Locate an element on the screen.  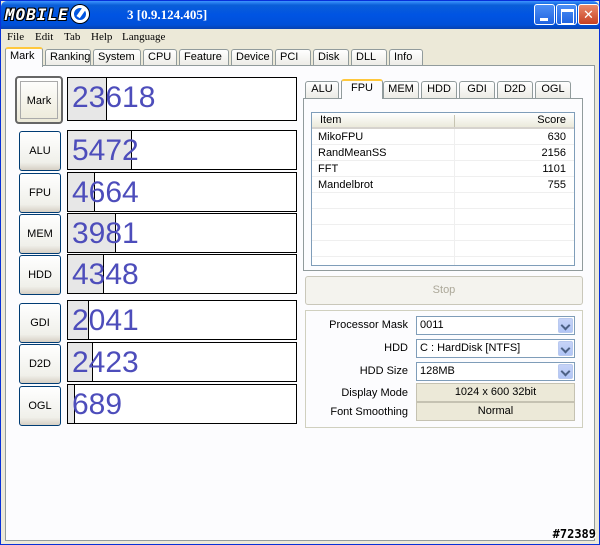
subtab-d2d: D2D is located at coordinates (515, 89).